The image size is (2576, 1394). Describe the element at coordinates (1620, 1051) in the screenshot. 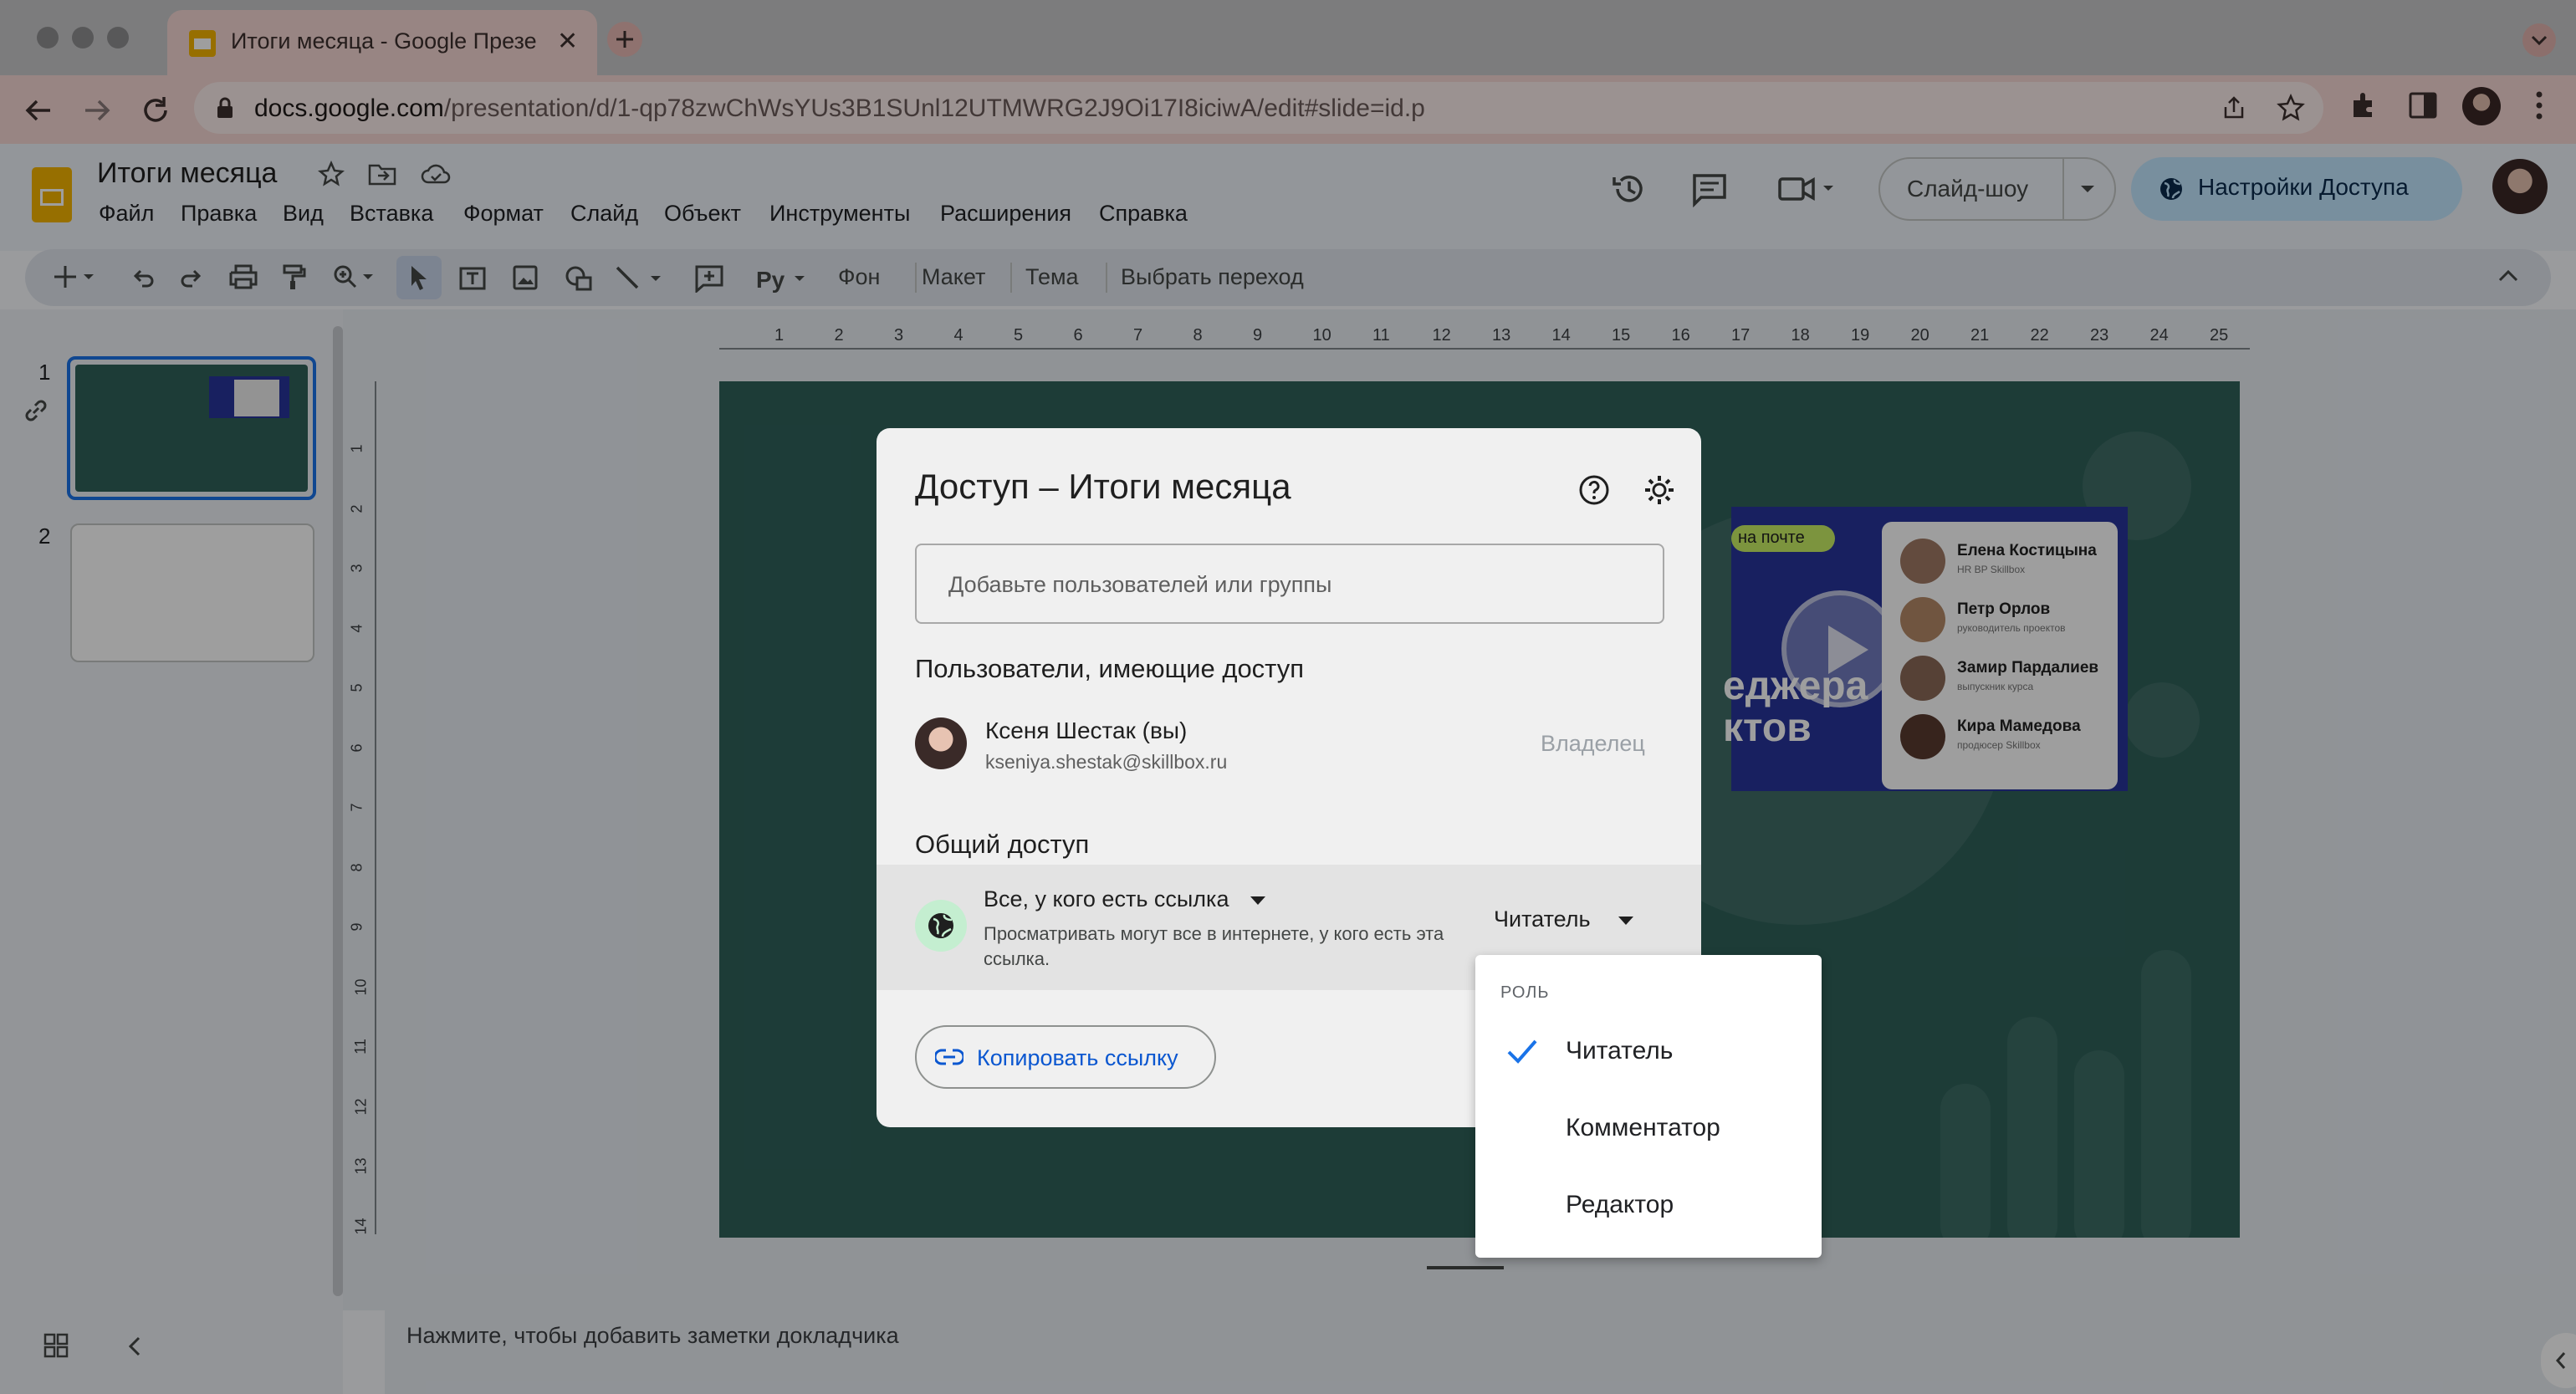

I see `role-option-label: Читатель` at that location.